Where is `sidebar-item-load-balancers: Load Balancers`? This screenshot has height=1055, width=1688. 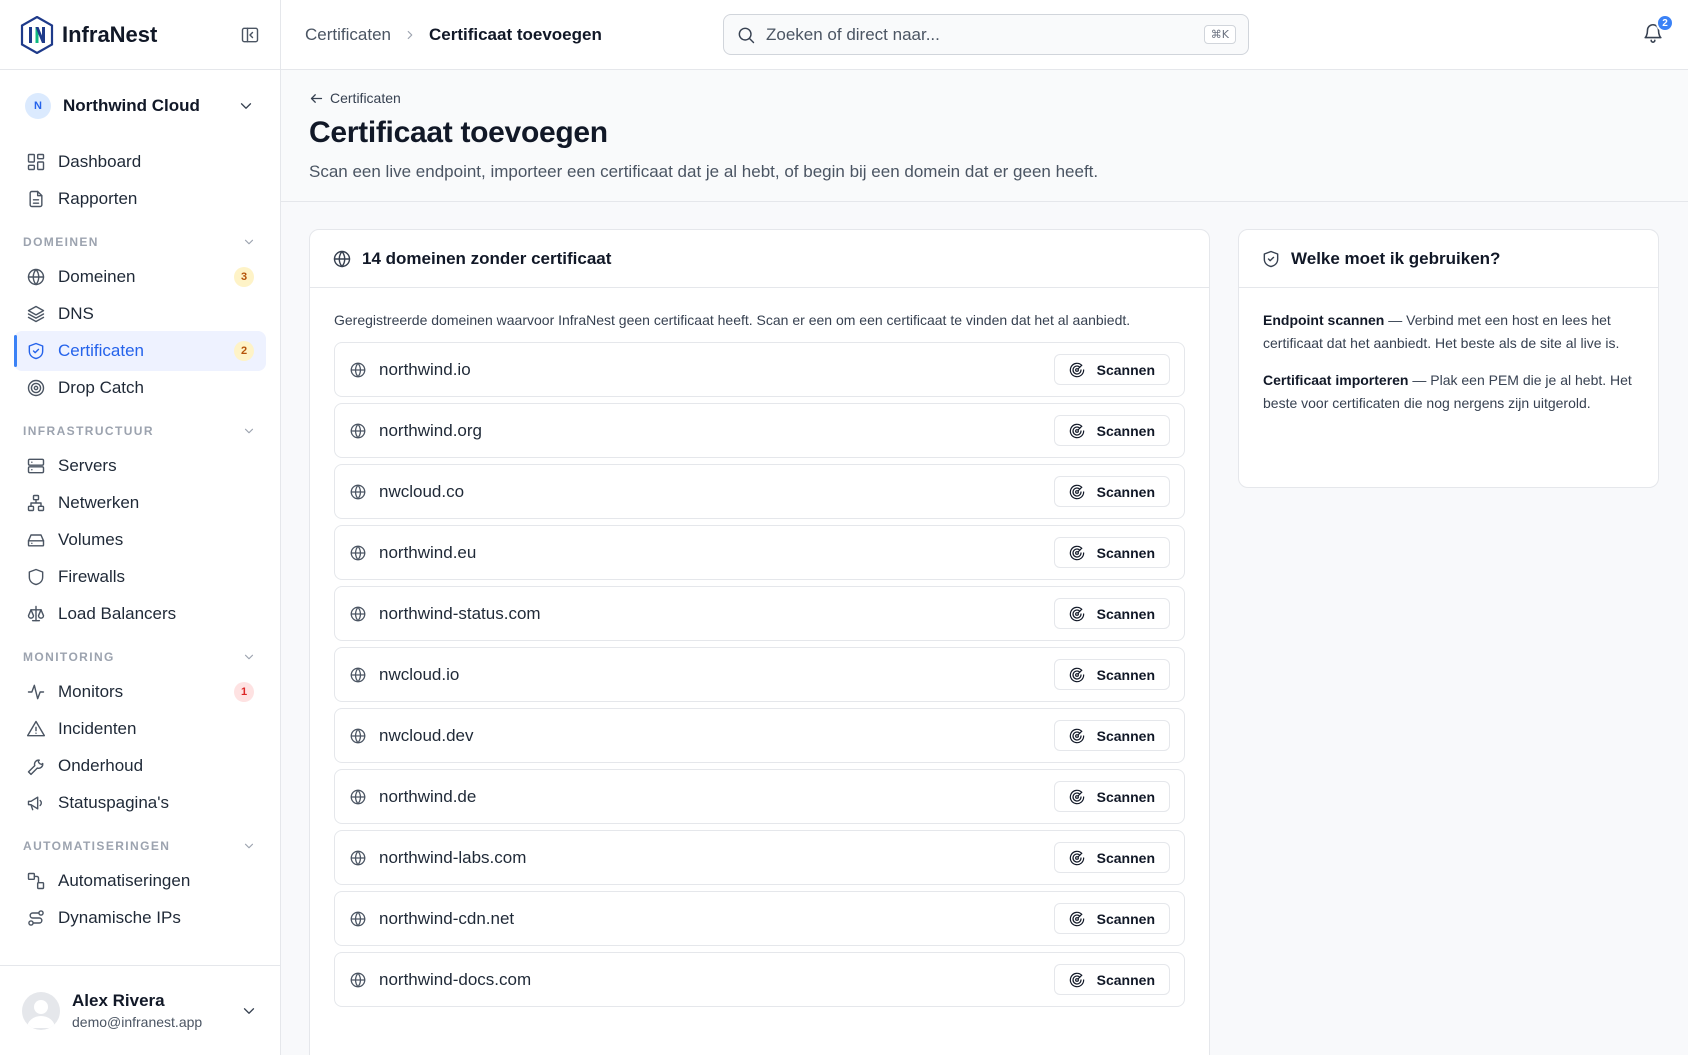
sidebar-item-load-balancers: Load Balancers is located at coordinates (140, 614).